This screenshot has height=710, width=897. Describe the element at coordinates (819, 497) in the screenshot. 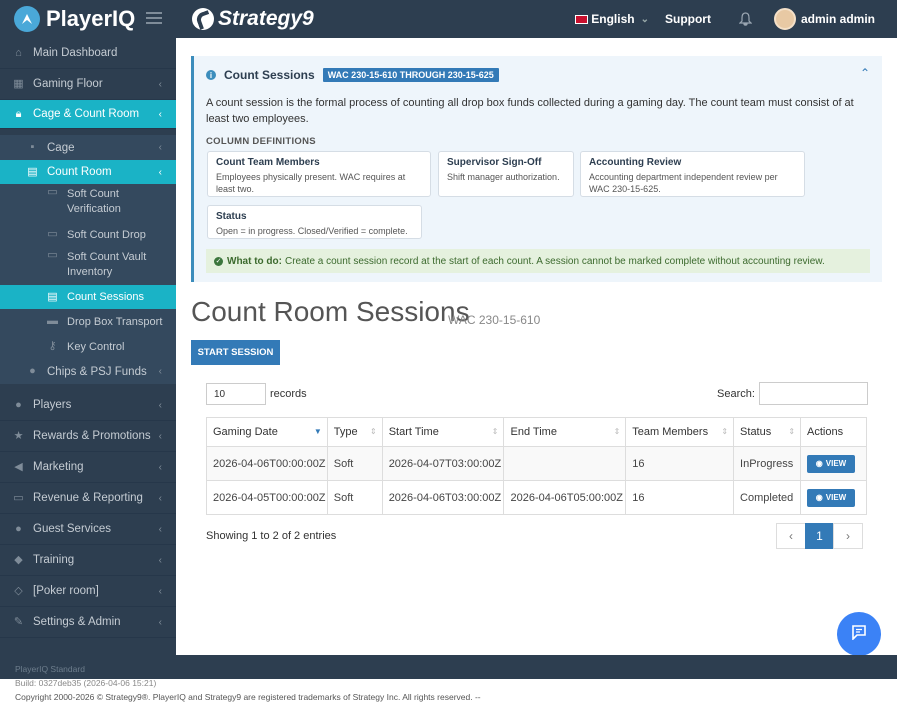

I see `eye-icon: ◉` at that location.